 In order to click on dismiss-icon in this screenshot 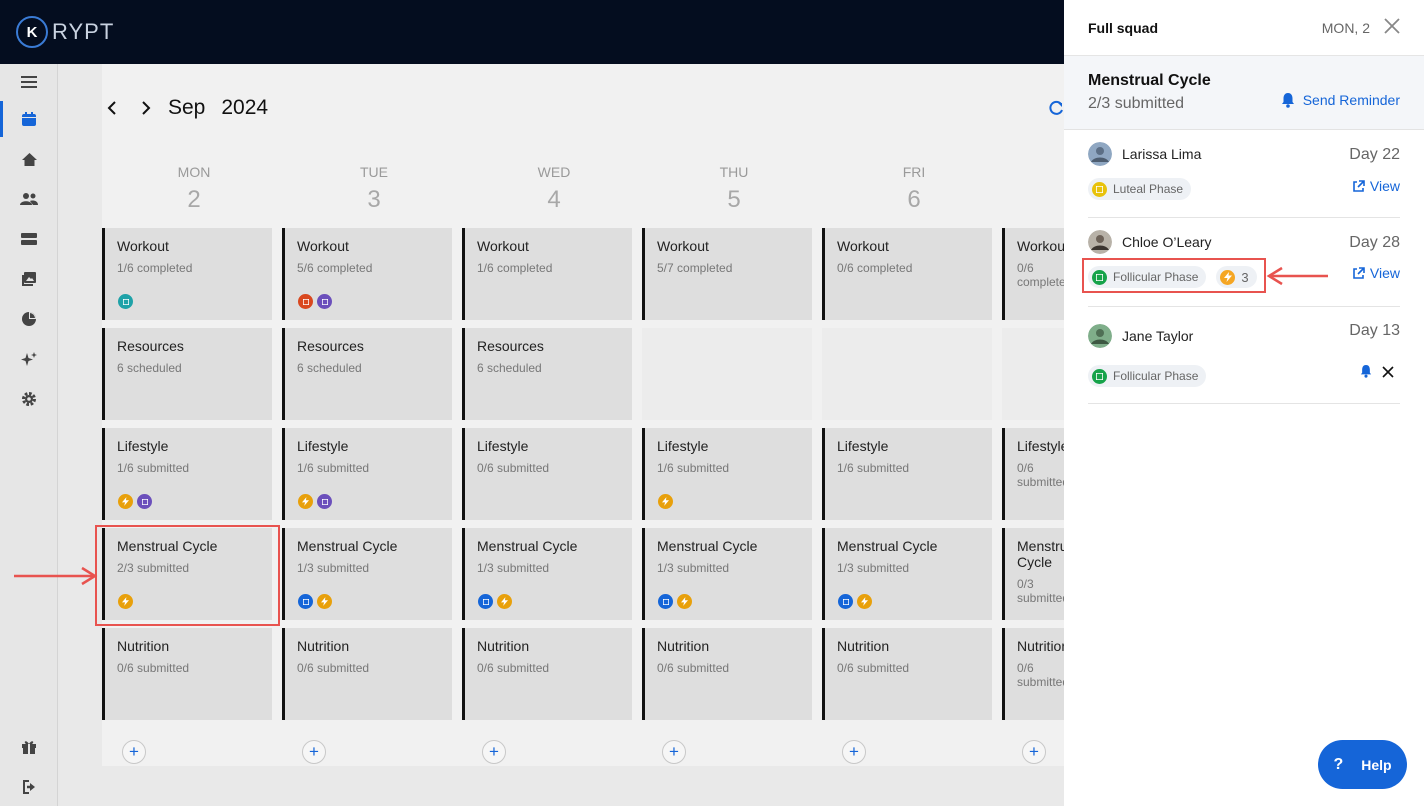, I will do `click(1388, 374)`.